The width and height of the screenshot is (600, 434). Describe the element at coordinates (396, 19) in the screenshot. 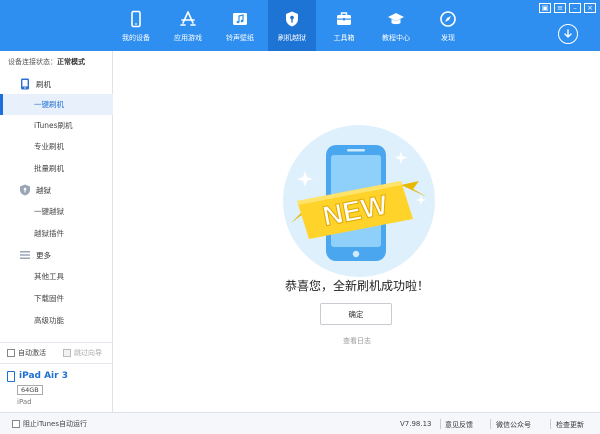

I see `graduation-cap-icon` at that location.